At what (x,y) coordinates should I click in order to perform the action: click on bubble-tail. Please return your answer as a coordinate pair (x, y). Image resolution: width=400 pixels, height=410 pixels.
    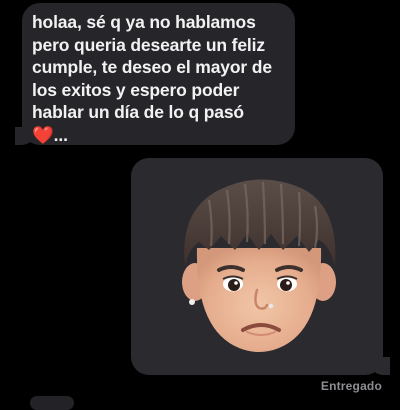
    Looking at the image, I should click on (380, 366).